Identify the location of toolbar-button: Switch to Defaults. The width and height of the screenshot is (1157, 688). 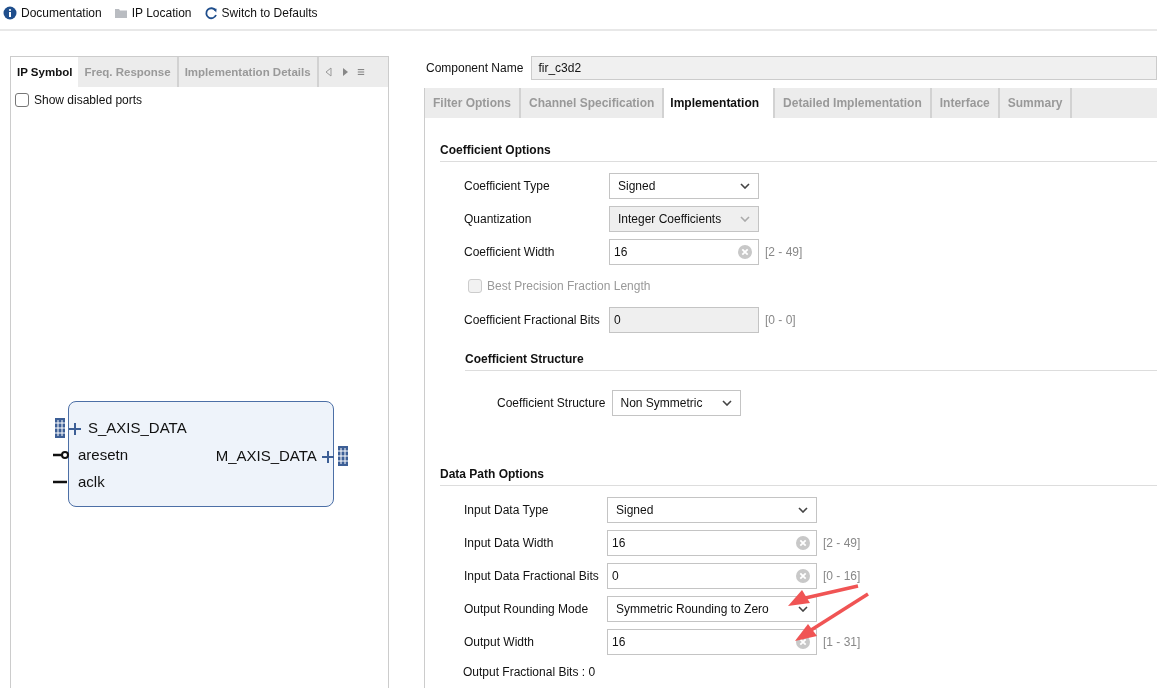
(260, 13).